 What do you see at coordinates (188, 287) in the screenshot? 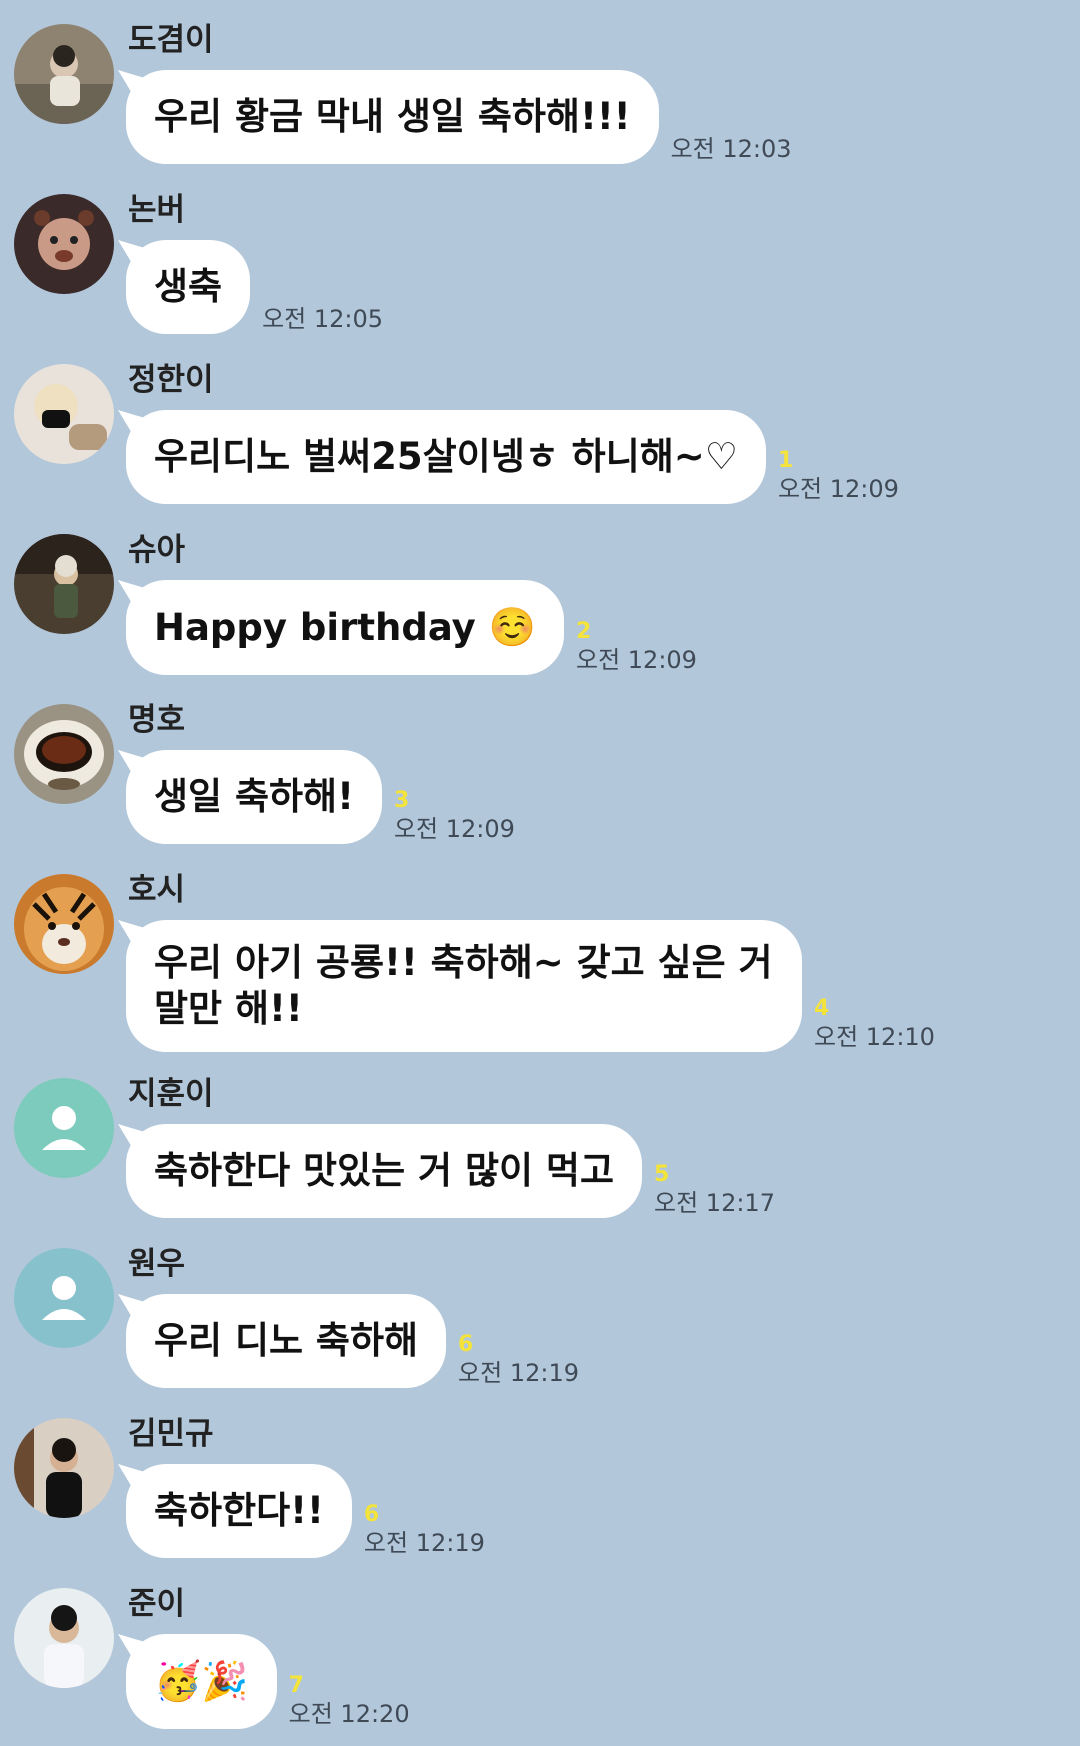
I see `message-bubble: 생축` at bounding box center [188, 287].